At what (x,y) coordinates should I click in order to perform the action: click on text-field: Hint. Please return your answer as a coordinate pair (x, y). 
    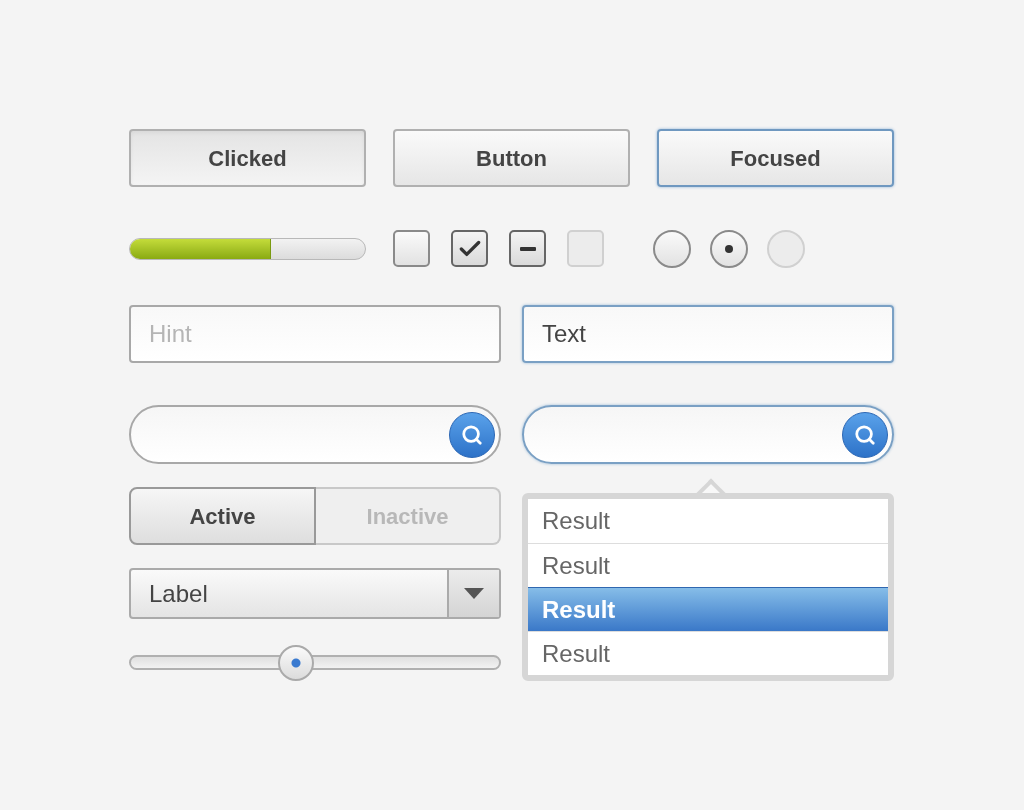
    Looking at the image, I should click on (315, 334).